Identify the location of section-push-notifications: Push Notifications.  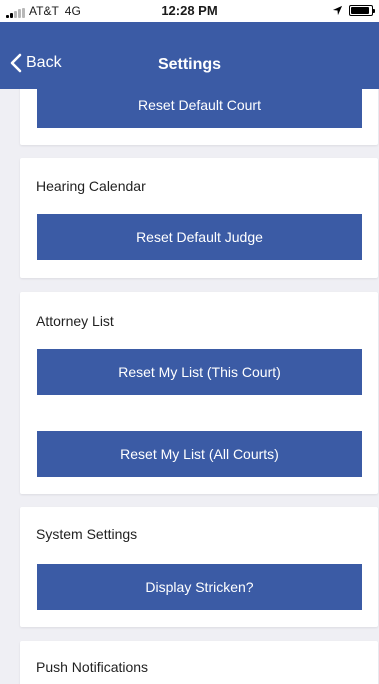
(199, 662).